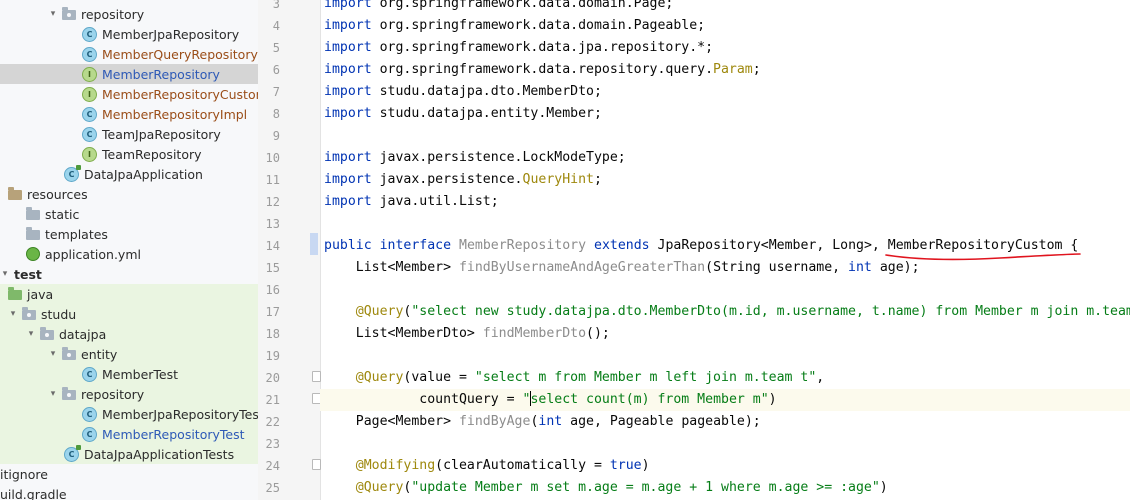 The width and height of the screenshot is (1130, 500). I want to click on tree-item-java: java, so click(129, 294).